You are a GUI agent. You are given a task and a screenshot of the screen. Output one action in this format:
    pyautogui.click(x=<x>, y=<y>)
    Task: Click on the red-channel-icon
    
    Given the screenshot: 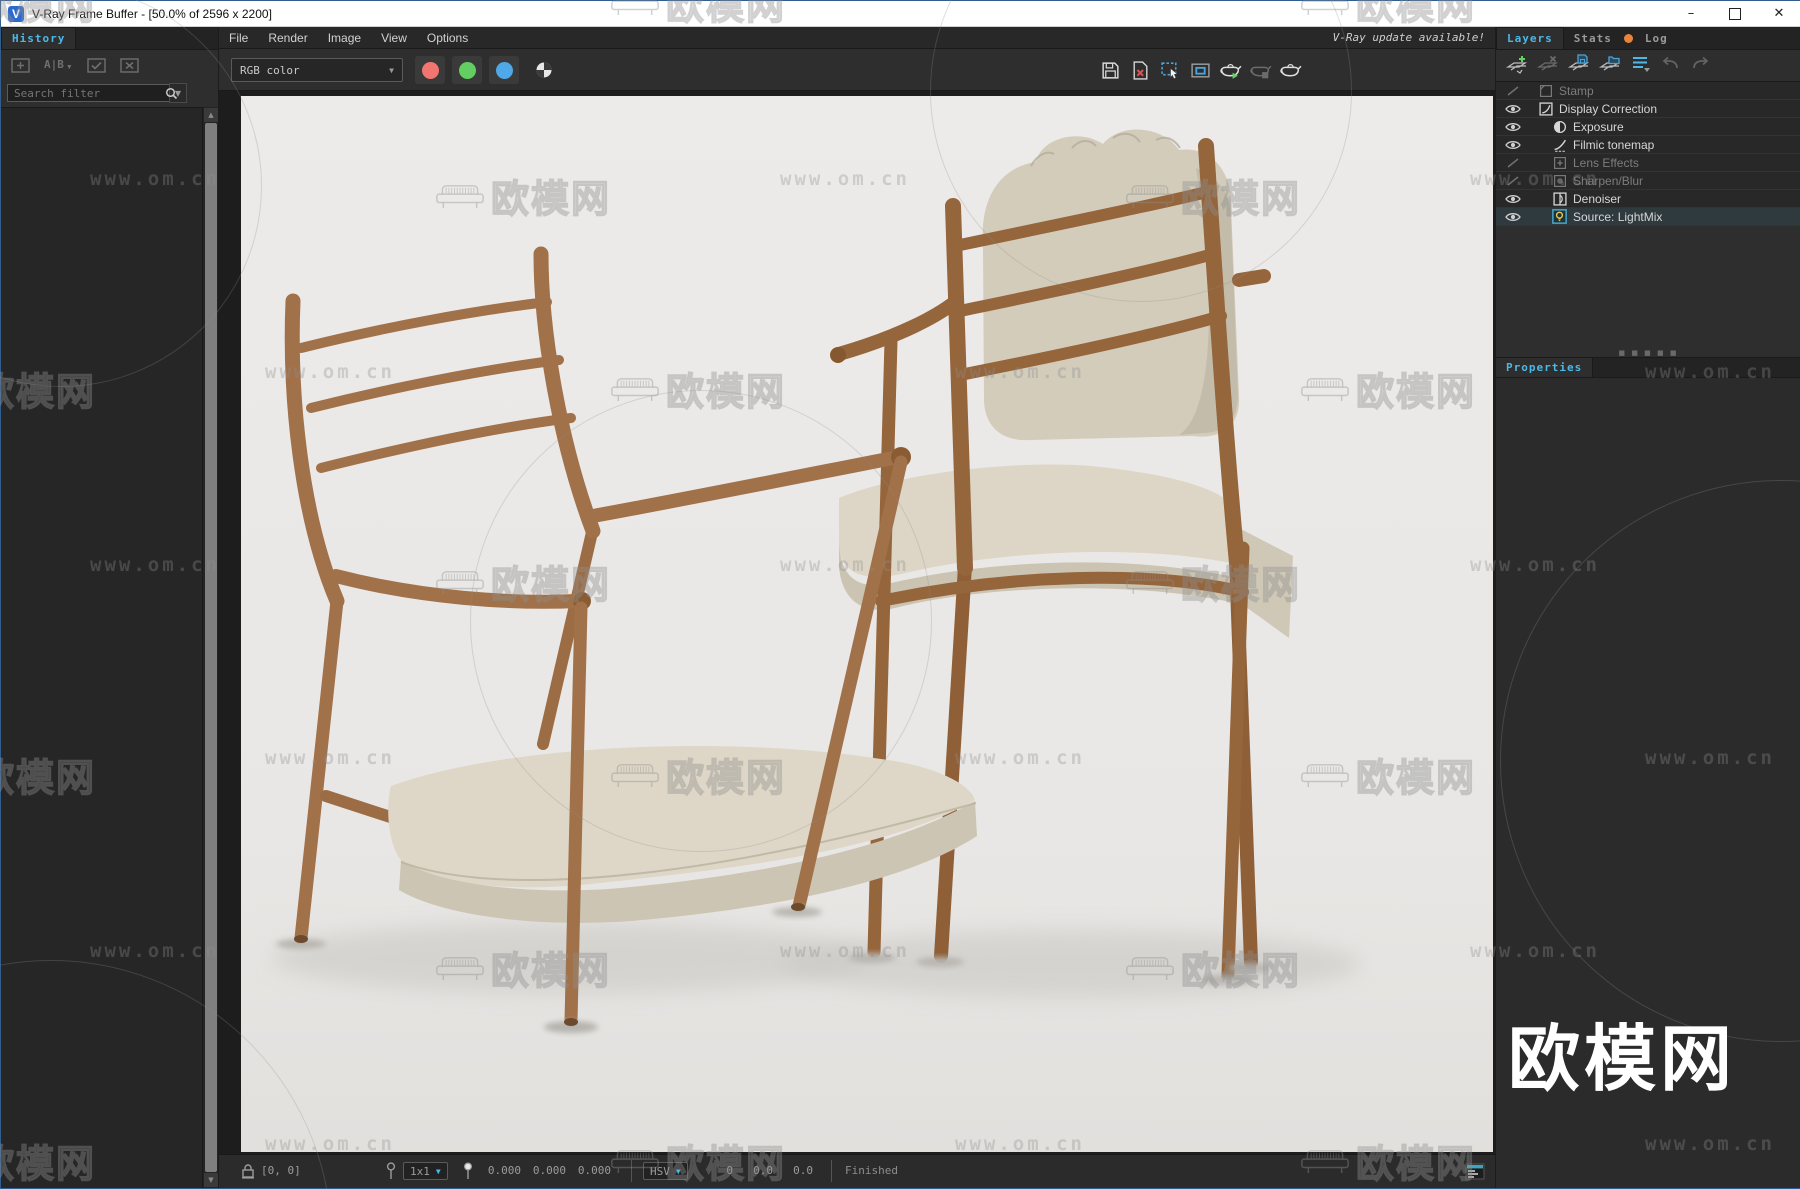 What is the action you would take?
    pyautogui.click(x=430, y=70)
    